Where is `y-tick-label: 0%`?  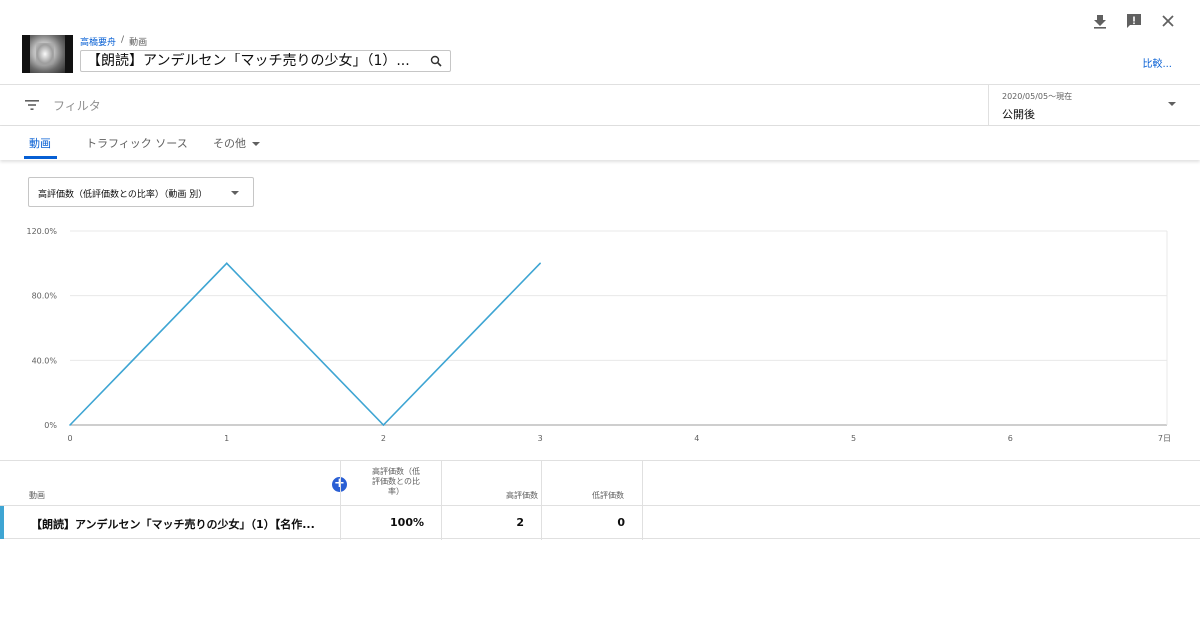
y-tick-label: 0% is located at coordinates (50, 425).